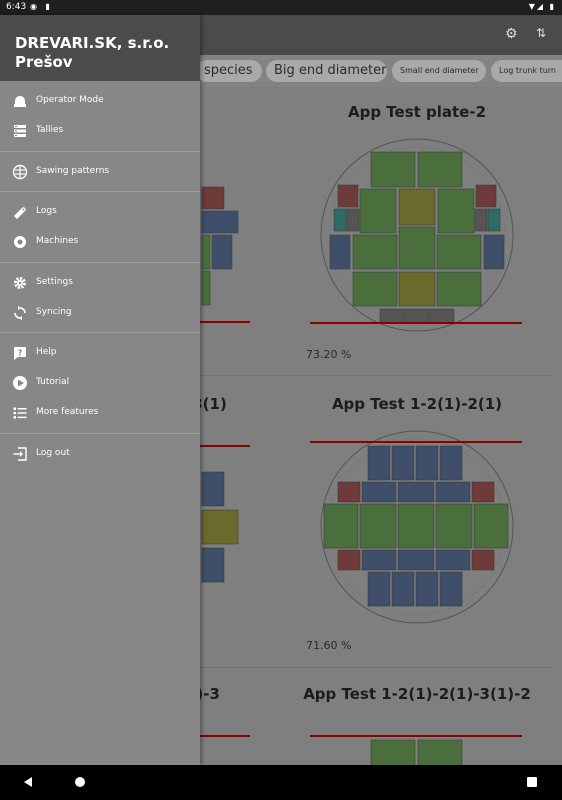 This screenshot has height=800, width=562. I want to click on menu-label: Tutorial, so click(53, 382).